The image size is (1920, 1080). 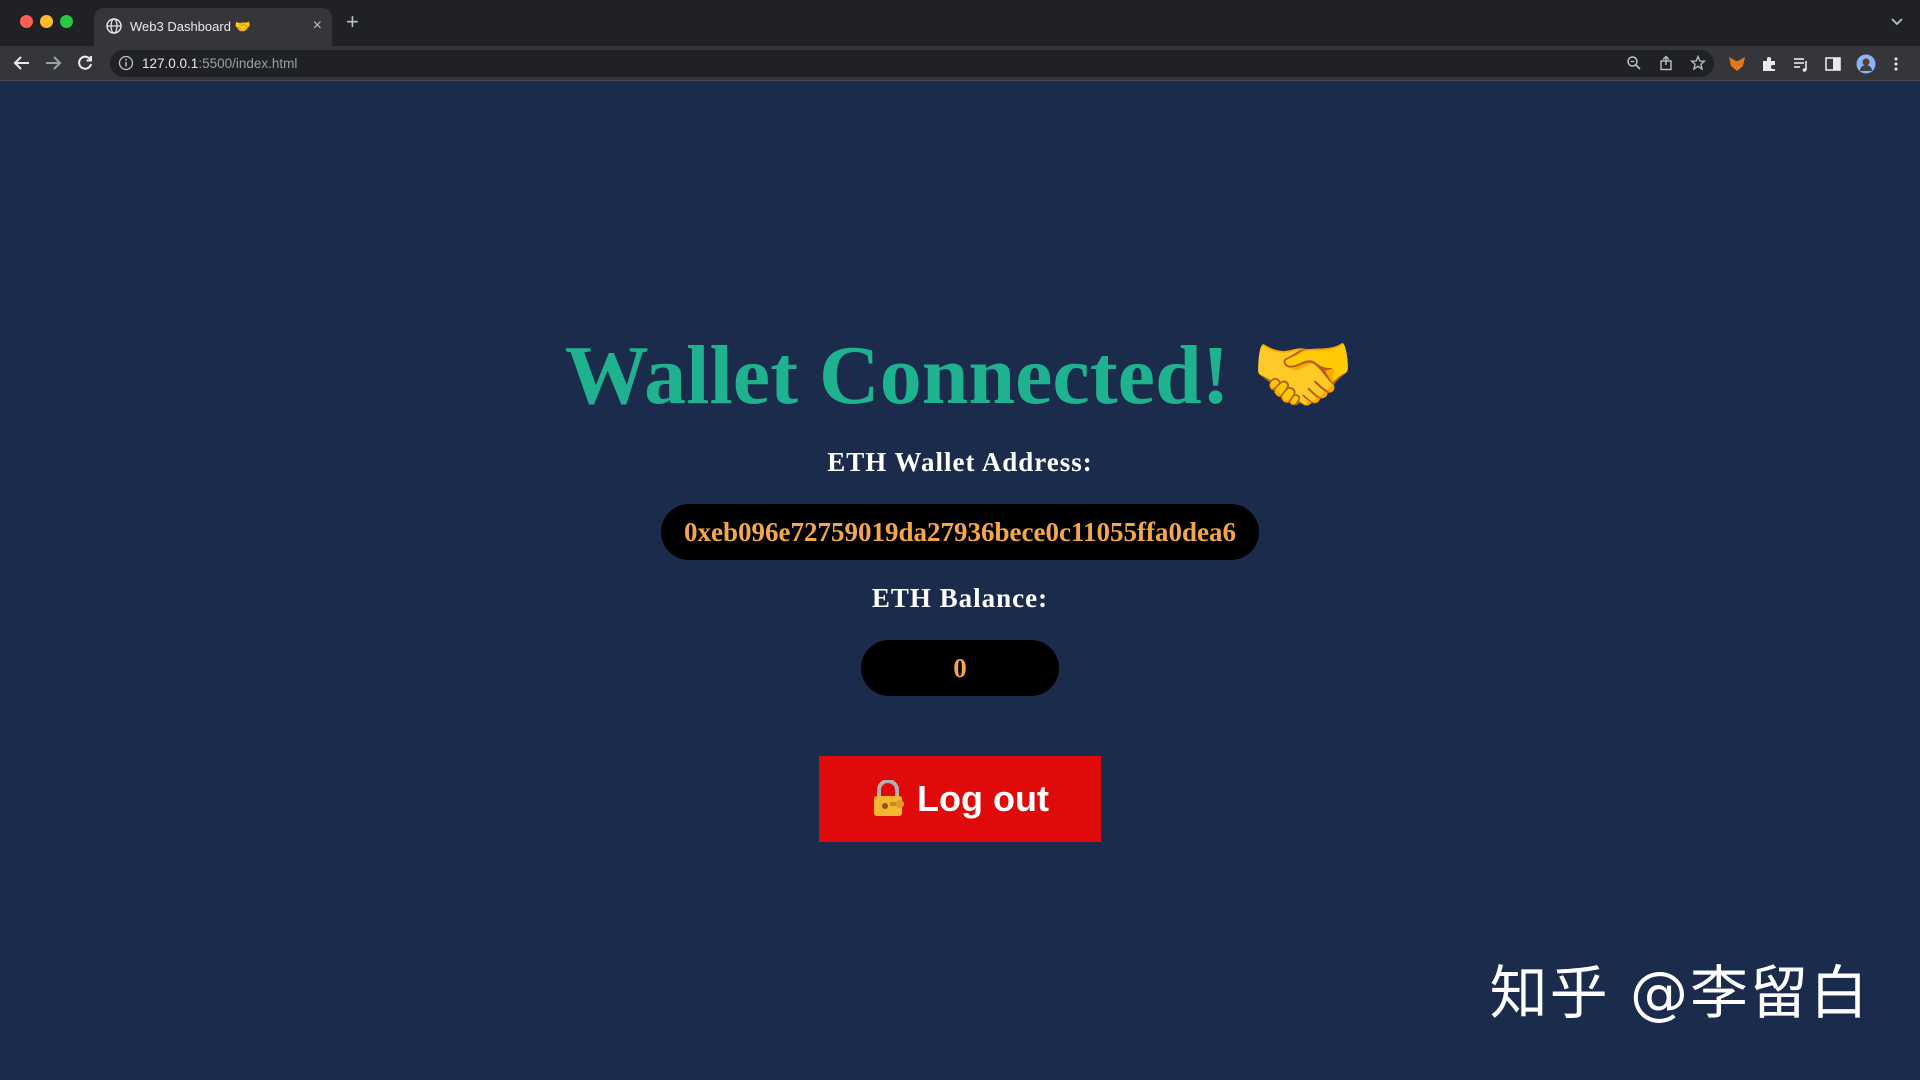 I want to click on profile-avatar-icon, so click(x=1866, y=64).